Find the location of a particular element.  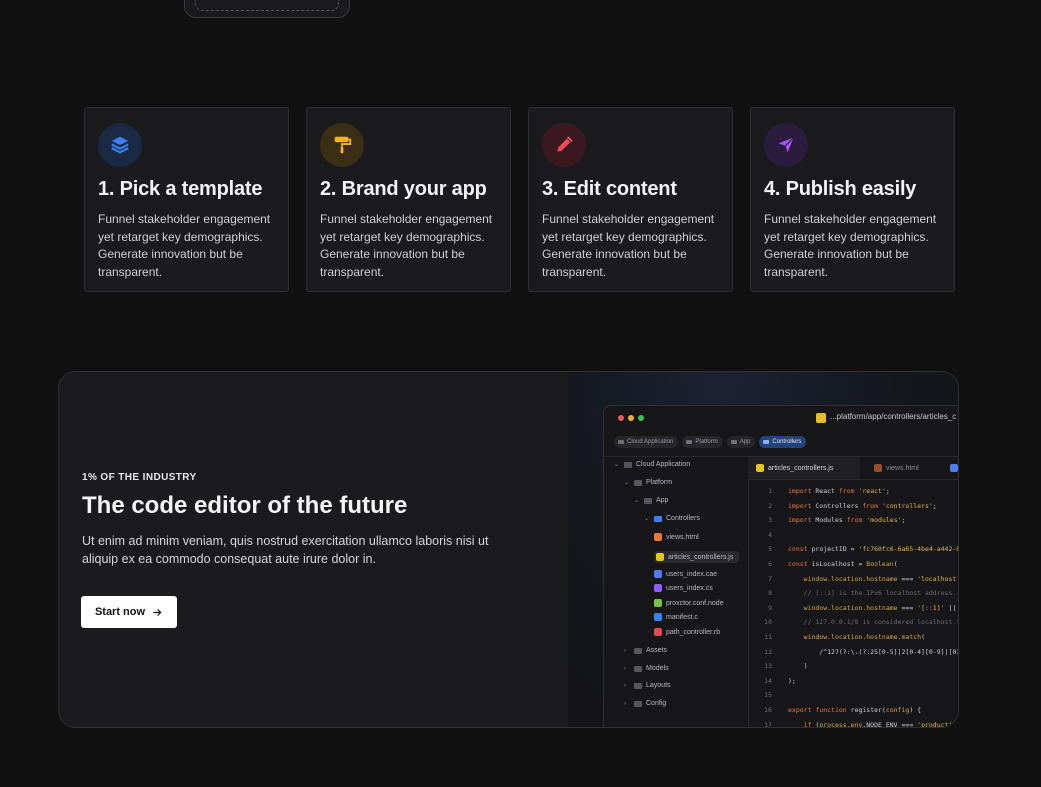

upload-dropzone-card is located at coordinates (267, 9).